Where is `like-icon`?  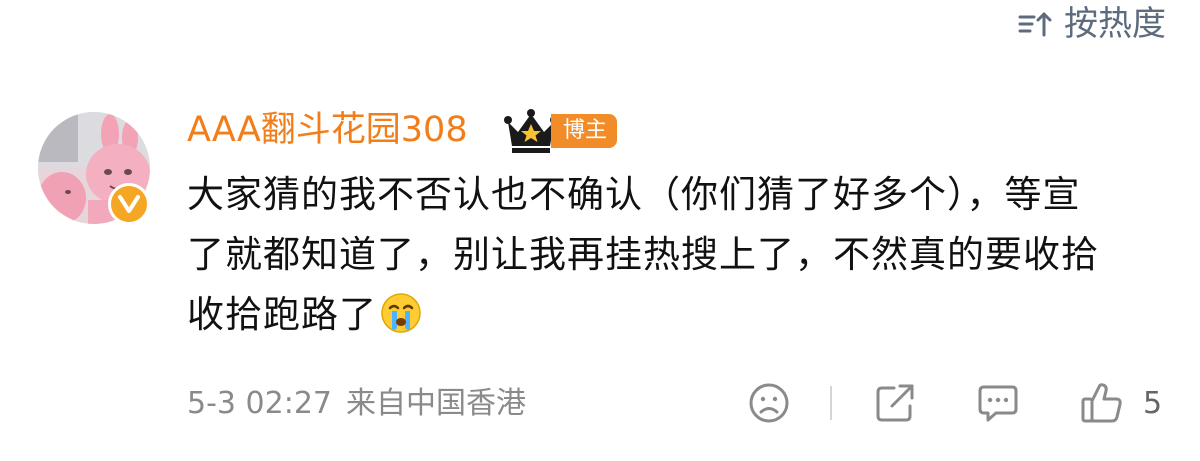
like-icon is located at coordinates (1102, 403).